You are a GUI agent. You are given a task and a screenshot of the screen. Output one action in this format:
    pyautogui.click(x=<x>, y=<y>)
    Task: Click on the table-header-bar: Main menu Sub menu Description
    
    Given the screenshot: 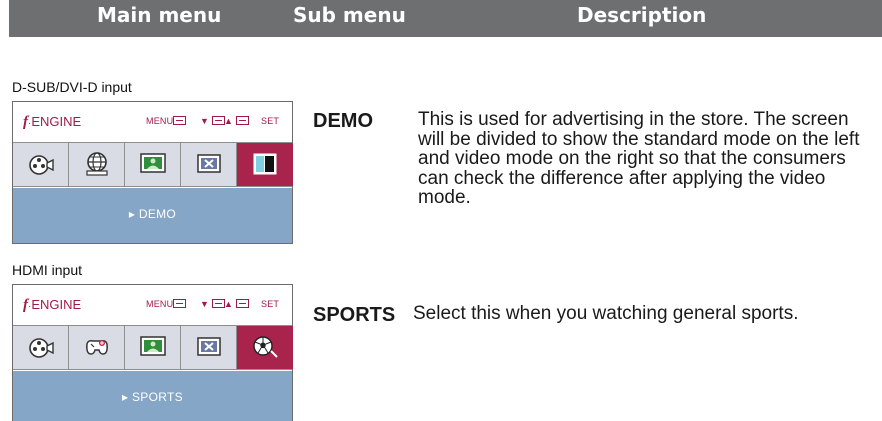 What is the action you would take?
    pyautogui.click(x=445, y=18)
    